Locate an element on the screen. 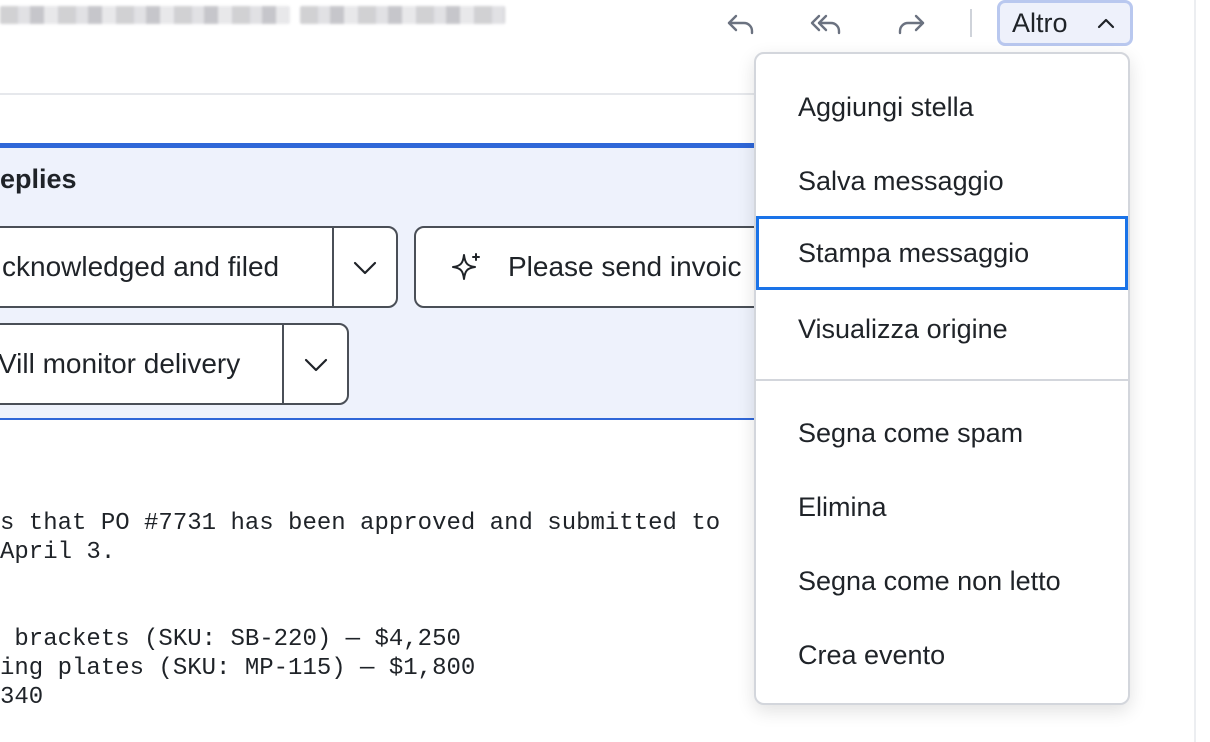  more-actions-label: Altro is located at coordinates (1040, 22).